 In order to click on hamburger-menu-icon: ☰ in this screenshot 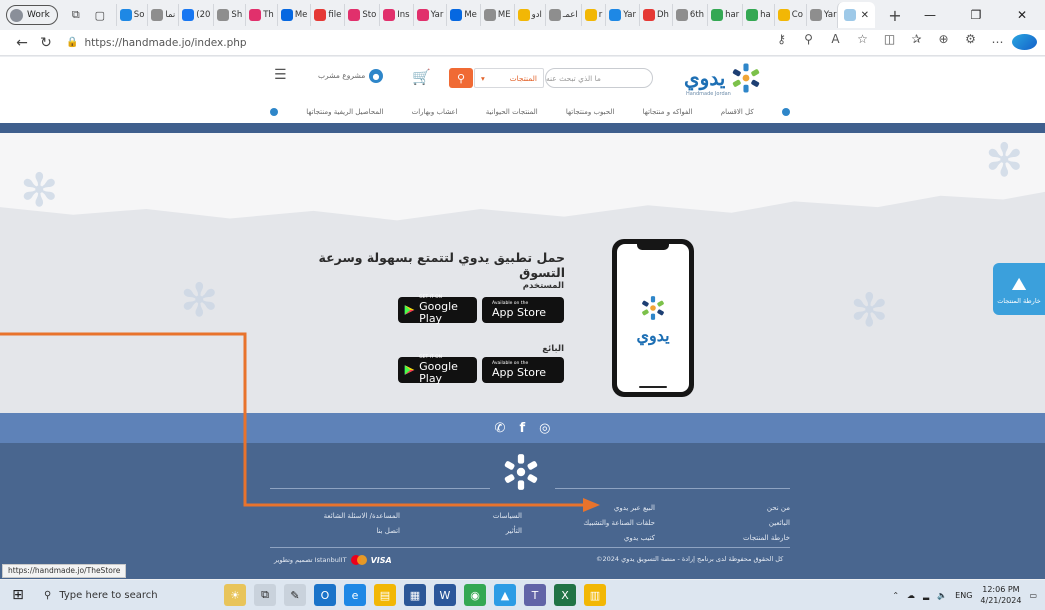, I will do `click(280, 75)`.